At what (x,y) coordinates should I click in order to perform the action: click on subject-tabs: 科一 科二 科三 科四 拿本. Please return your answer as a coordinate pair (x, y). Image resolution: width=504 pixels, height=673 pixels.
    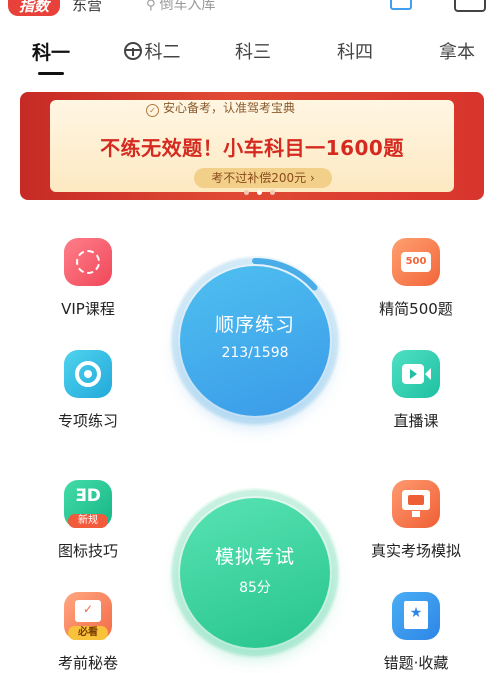
    Looking at the image, I should click on (252, 58).